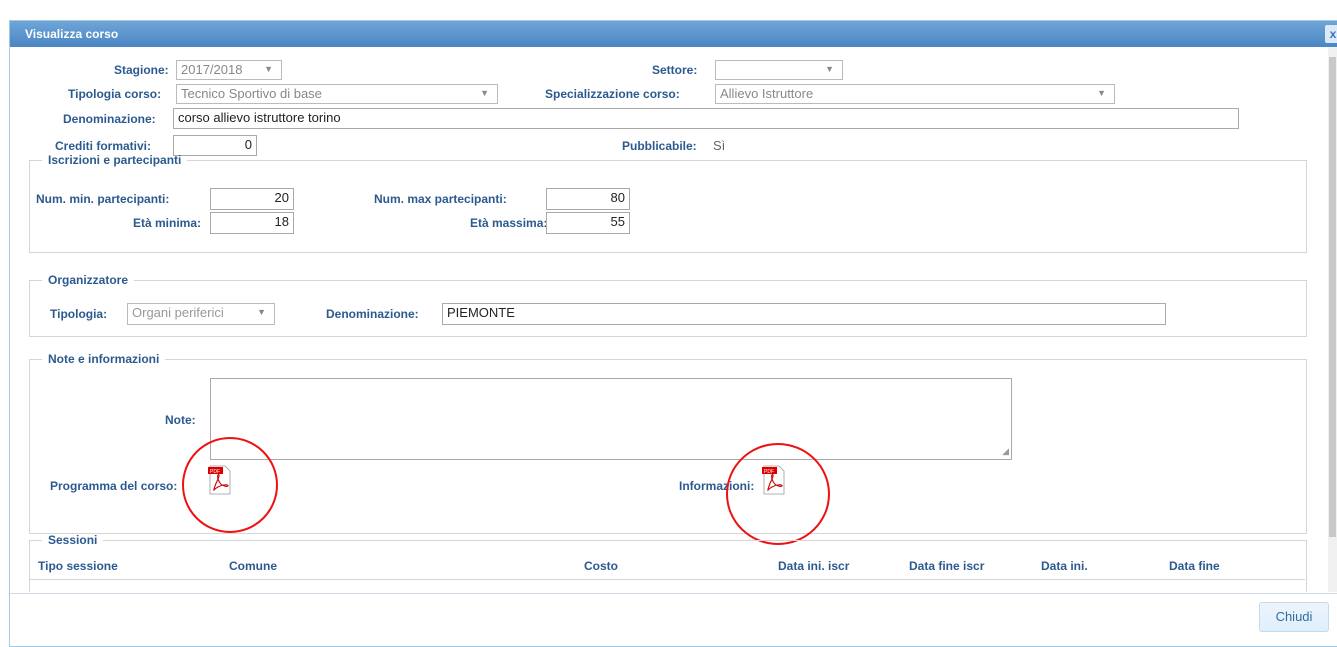  Describe the element at coordinates (813, 566) in the screenshot. I see `column-header: Data ini. iscr` at that location.